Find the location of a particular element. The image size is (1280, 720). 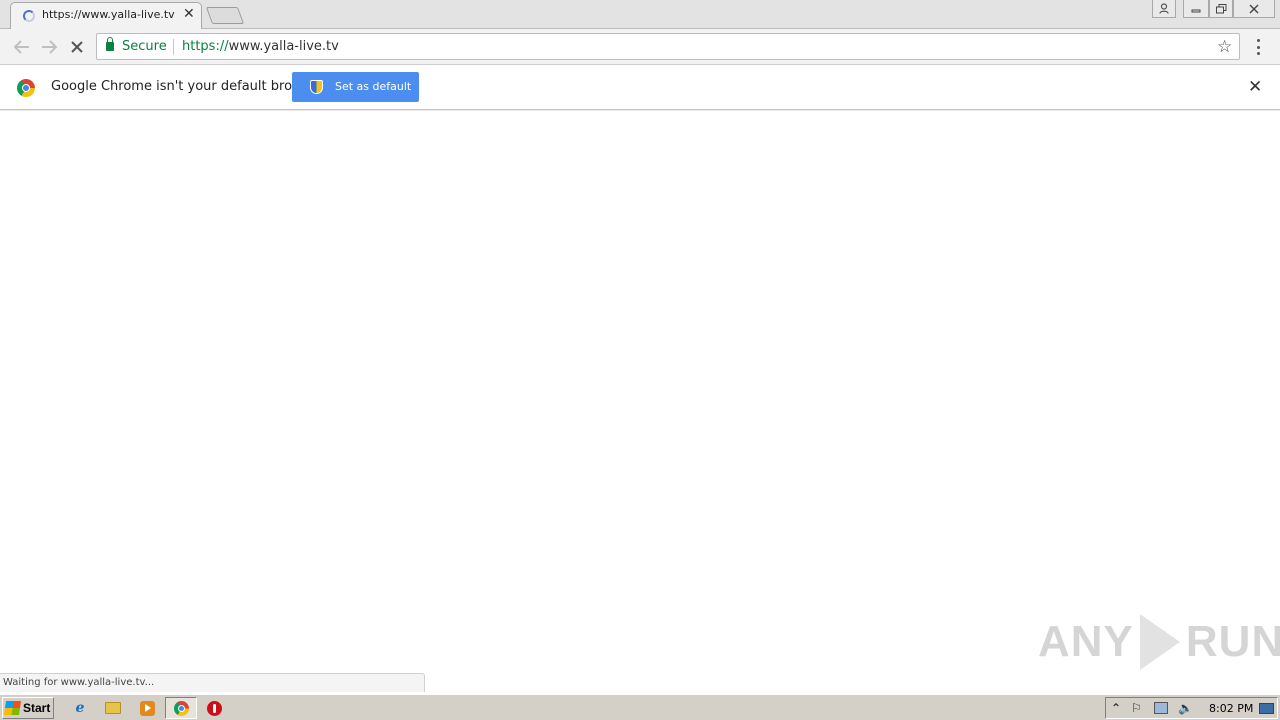

back-arrow-icon is located at coordinates (22, 47).